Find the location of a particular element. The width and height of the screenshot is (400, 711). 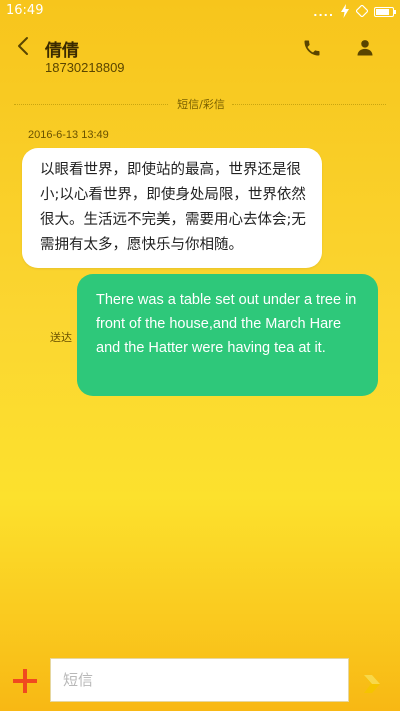

message-input is located at coordinates (199, 680).